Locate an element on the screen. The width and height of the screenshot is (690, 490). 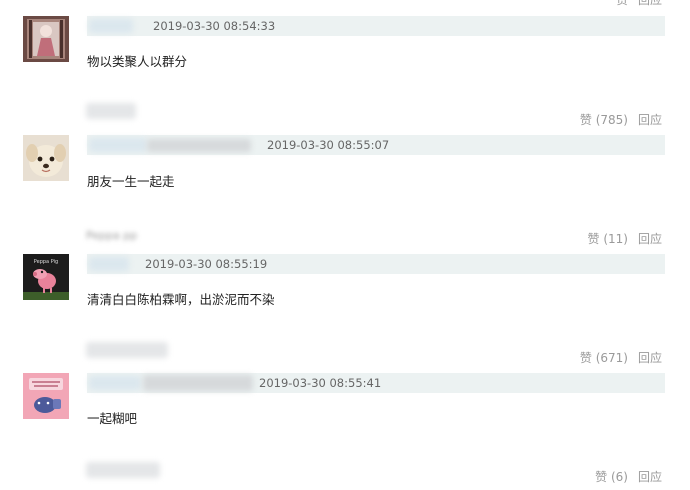
comment-actions: 赞 (6) 回应 is located at coordinates (628, 477).